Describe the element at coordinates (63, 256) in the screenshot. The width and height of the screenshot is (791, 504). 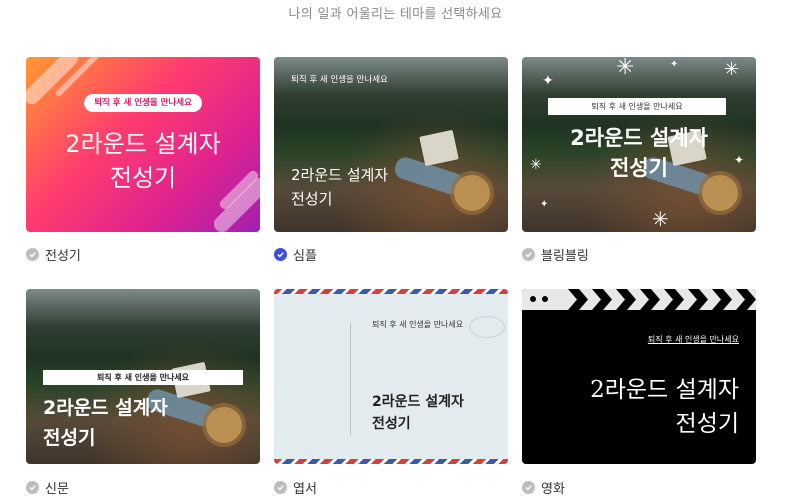
I see `theme-name: 전성기` at that location.